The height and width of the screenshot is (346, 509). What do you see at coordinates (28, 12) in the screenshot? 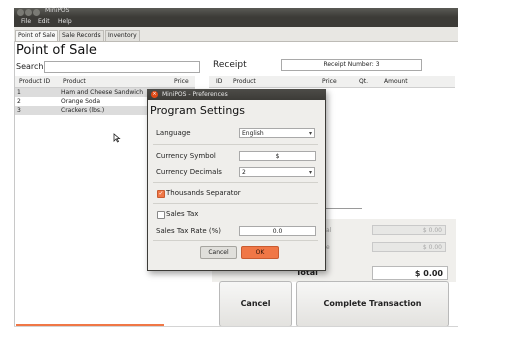
I see `minimize-window-icon` at bounding box center [28, 12].